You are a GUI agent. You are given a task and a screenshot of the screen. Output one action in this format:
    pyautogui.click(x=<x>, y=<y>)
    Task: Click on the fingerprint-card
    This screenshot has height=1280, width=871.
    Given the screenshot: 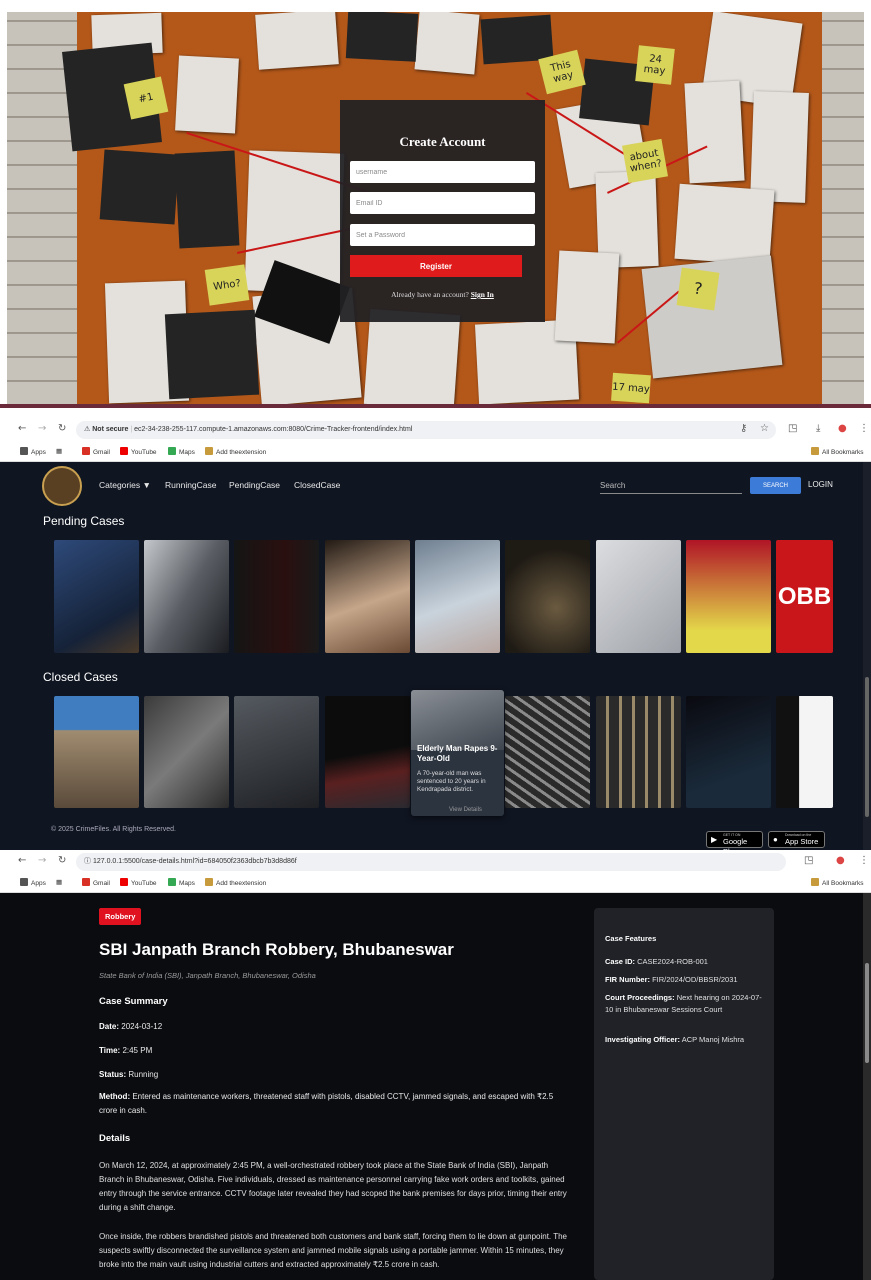 What is the action you would take?
    pyautogui.click(x=207, y=94)
    